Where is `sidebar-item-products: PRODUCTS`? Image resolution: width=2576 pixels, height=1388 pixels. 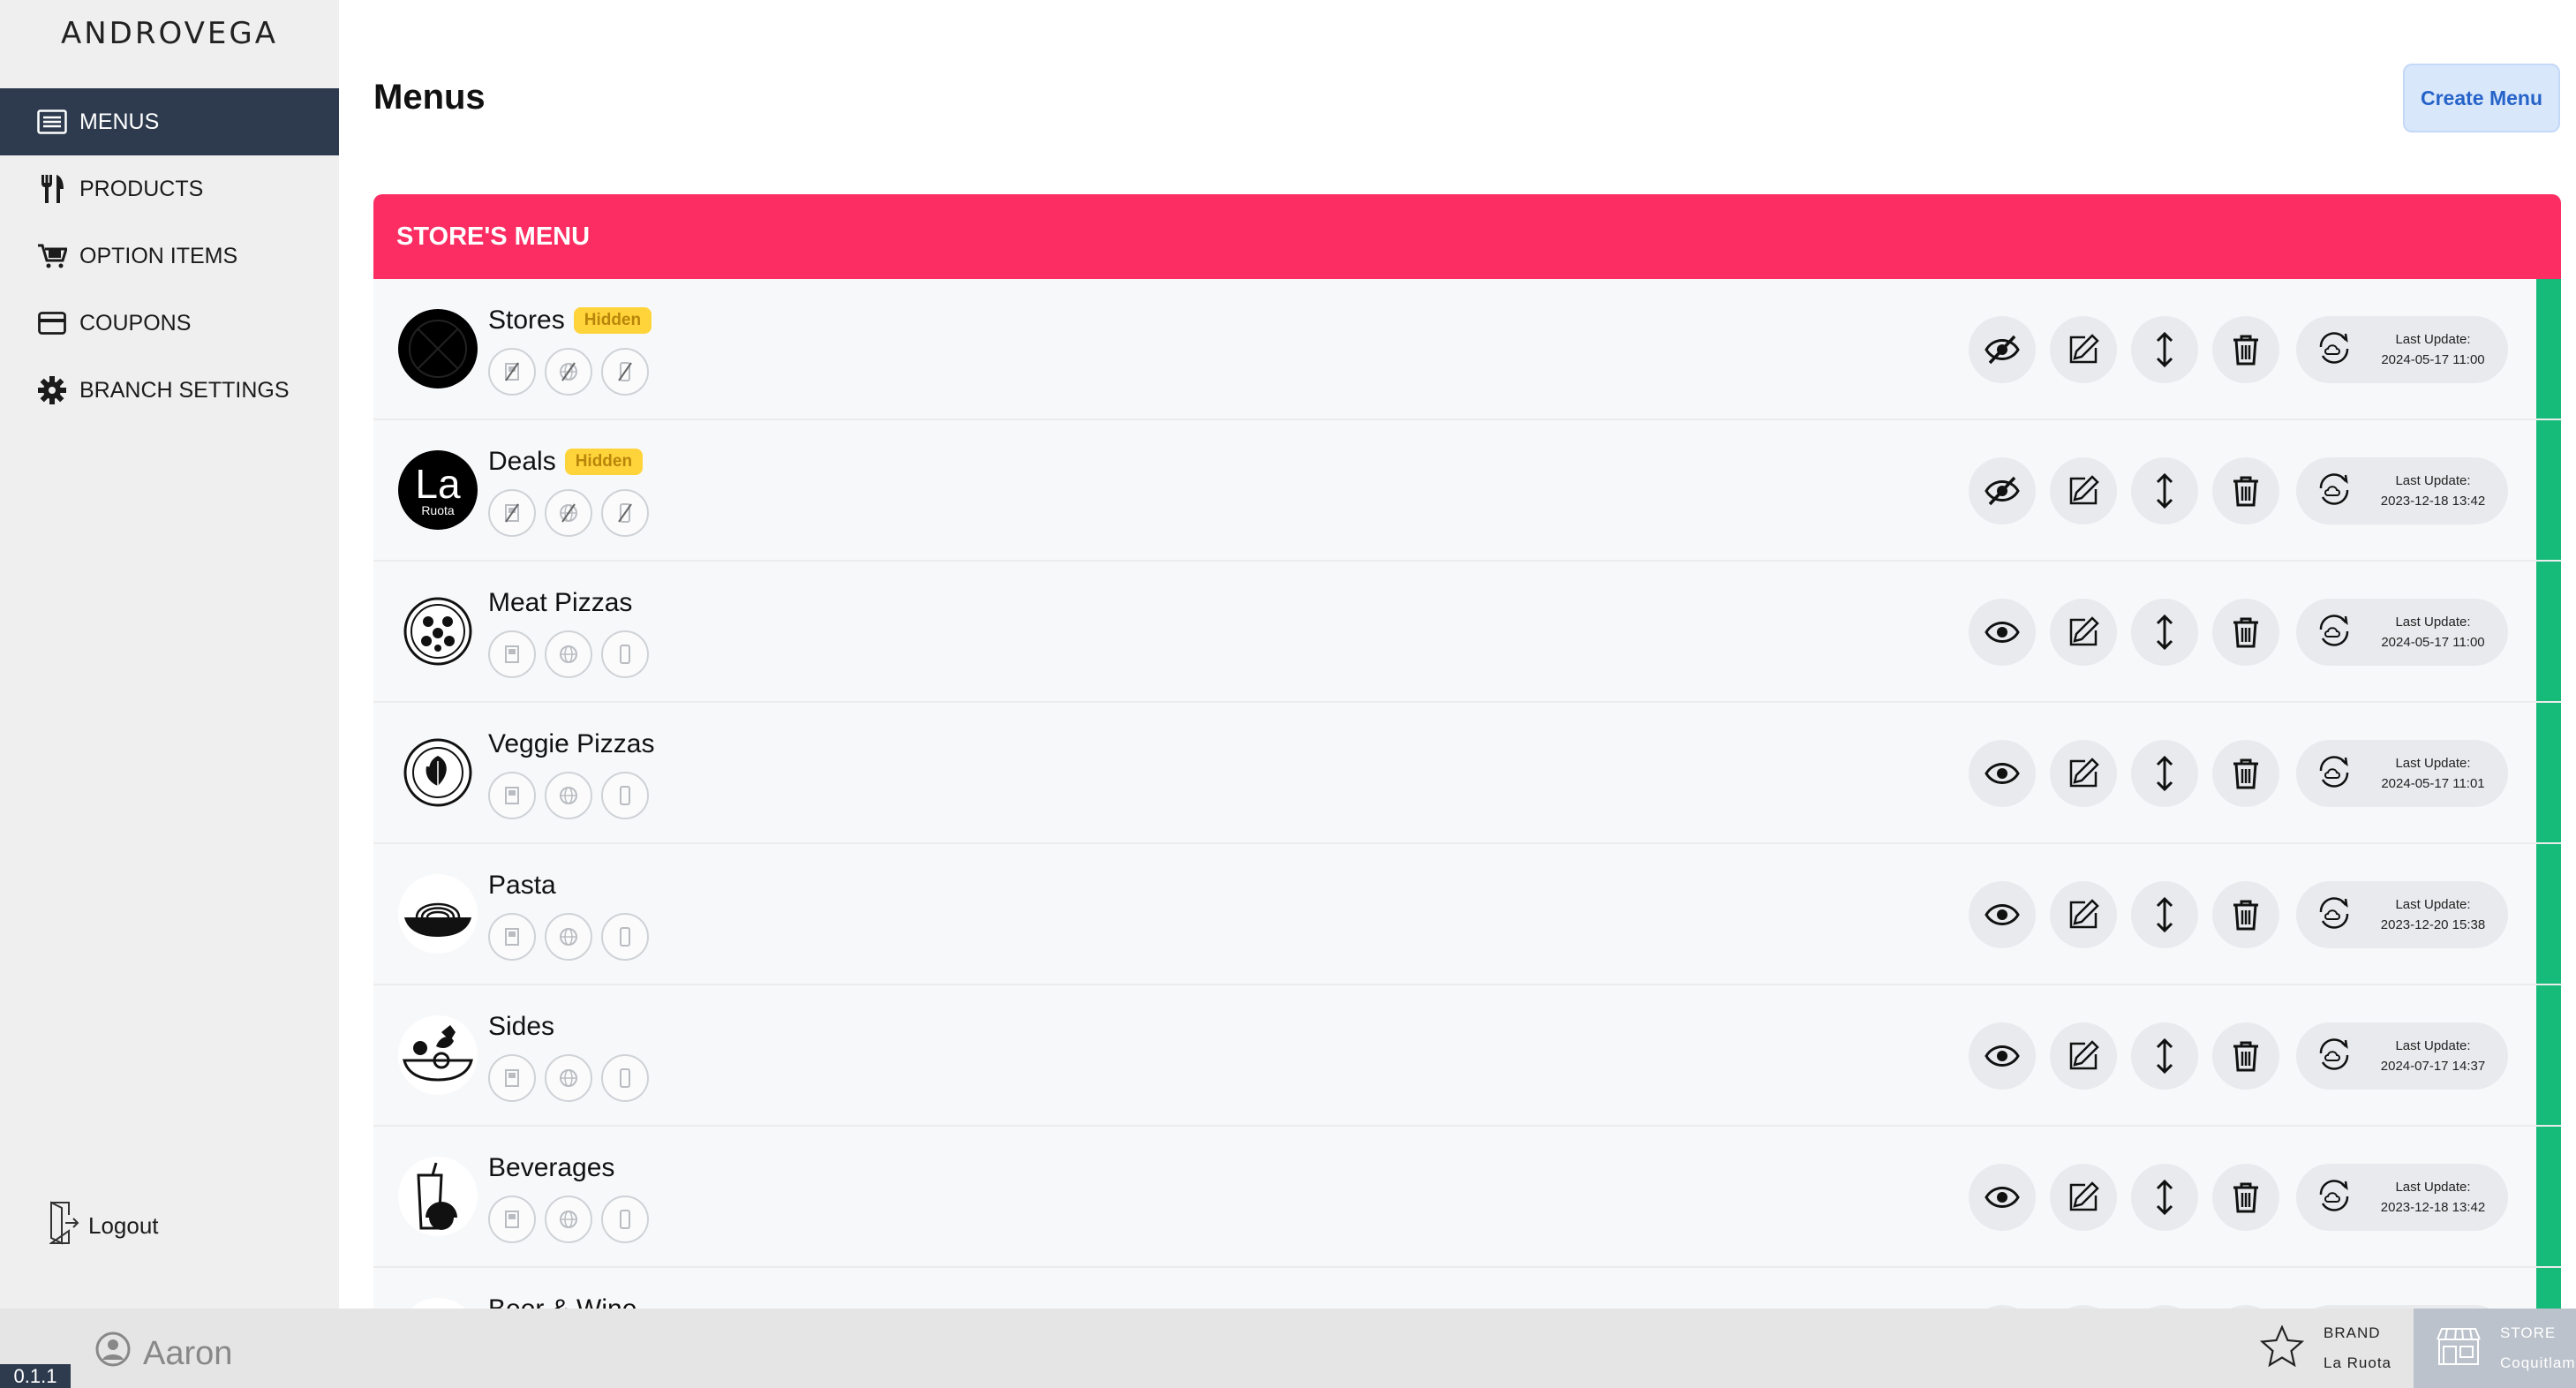
sidebar-item-products: PRODUCTS is located at coordinates (170, 189).